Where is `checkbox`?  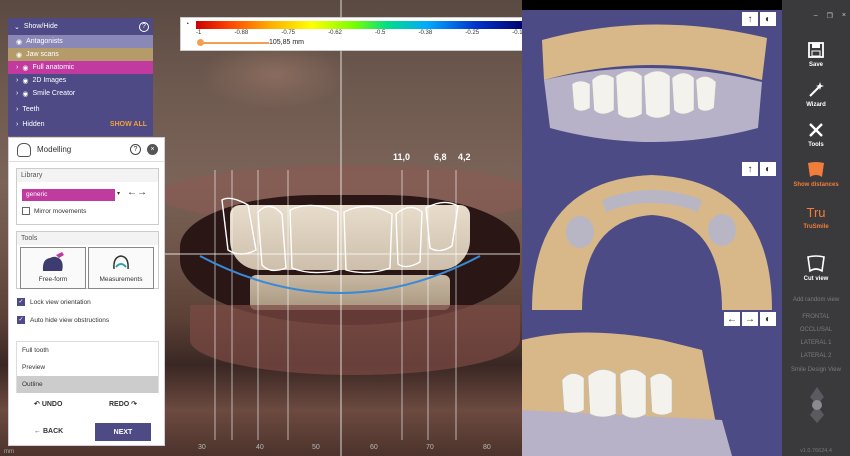
checkbox is located at coordinates (26, 211).